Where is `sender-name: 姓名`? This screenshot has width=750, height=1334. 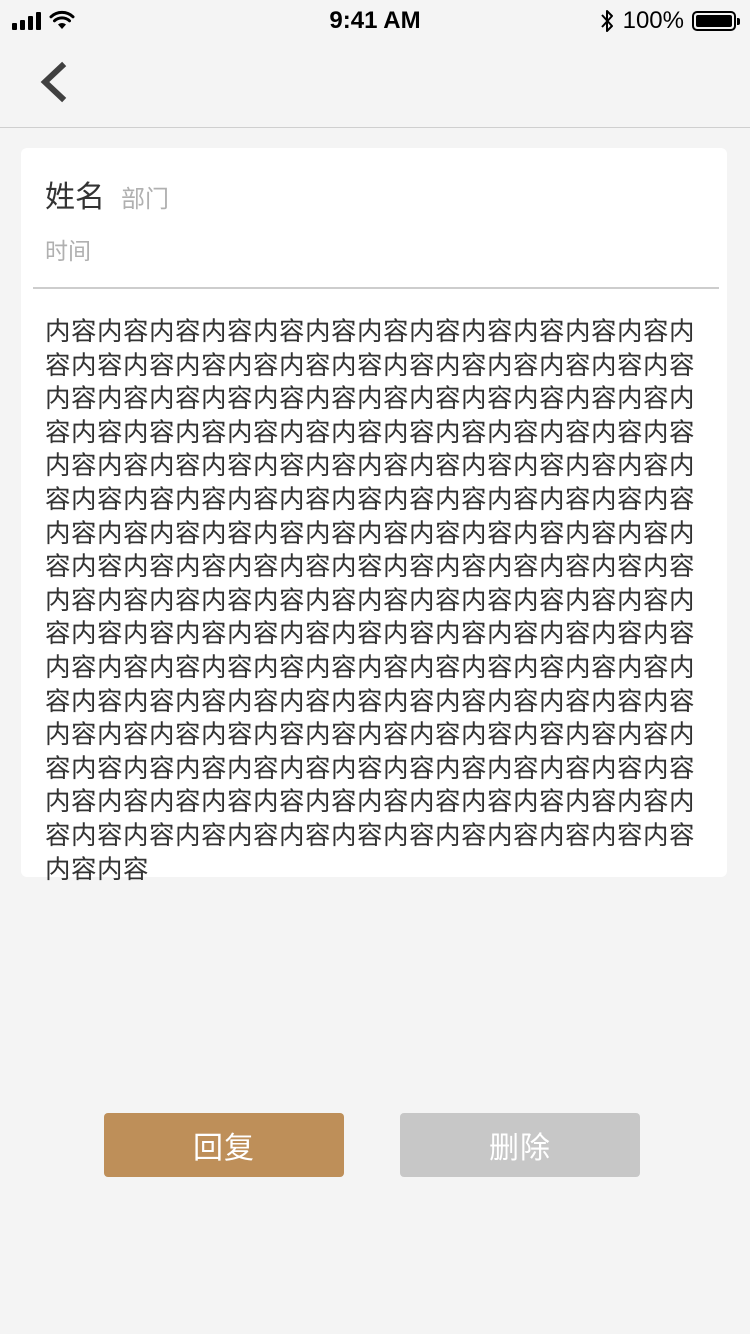
sender-name: 姓名 is located at coordinates (75, 197).